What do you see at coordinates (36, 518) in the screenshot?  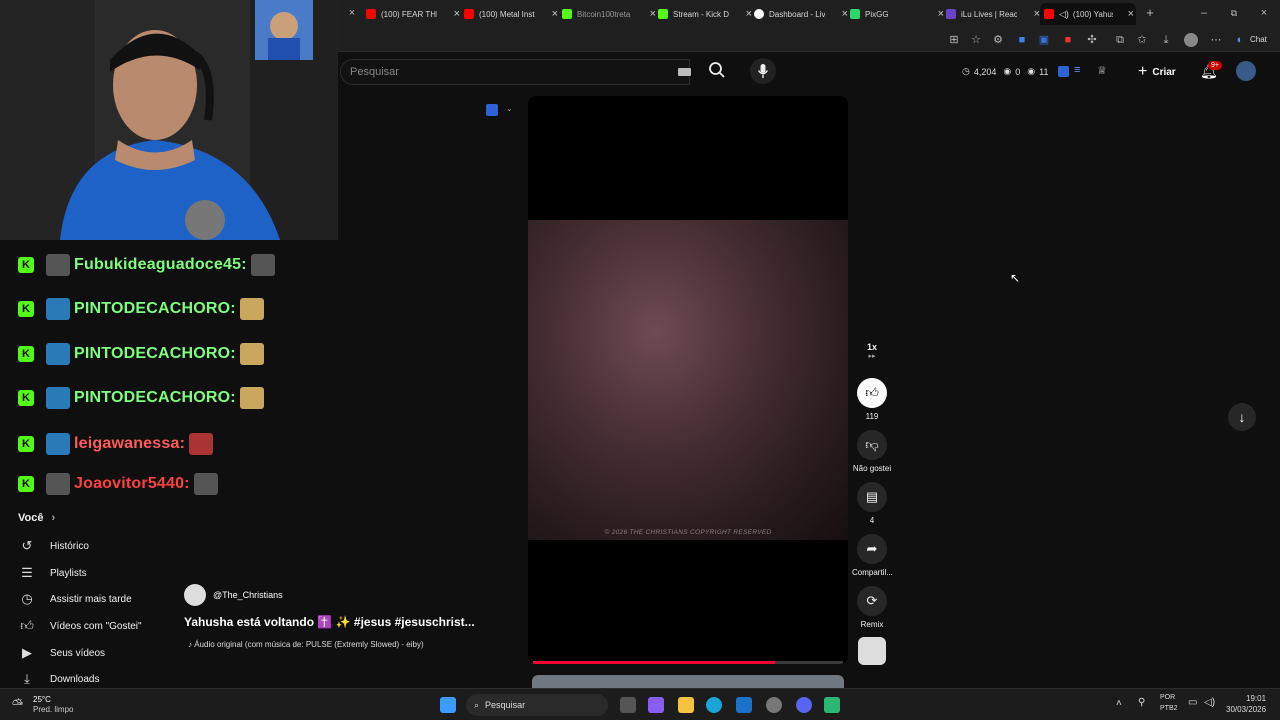 I see `sidebar-section-you: Você ›` at bounding box center [36, 518].